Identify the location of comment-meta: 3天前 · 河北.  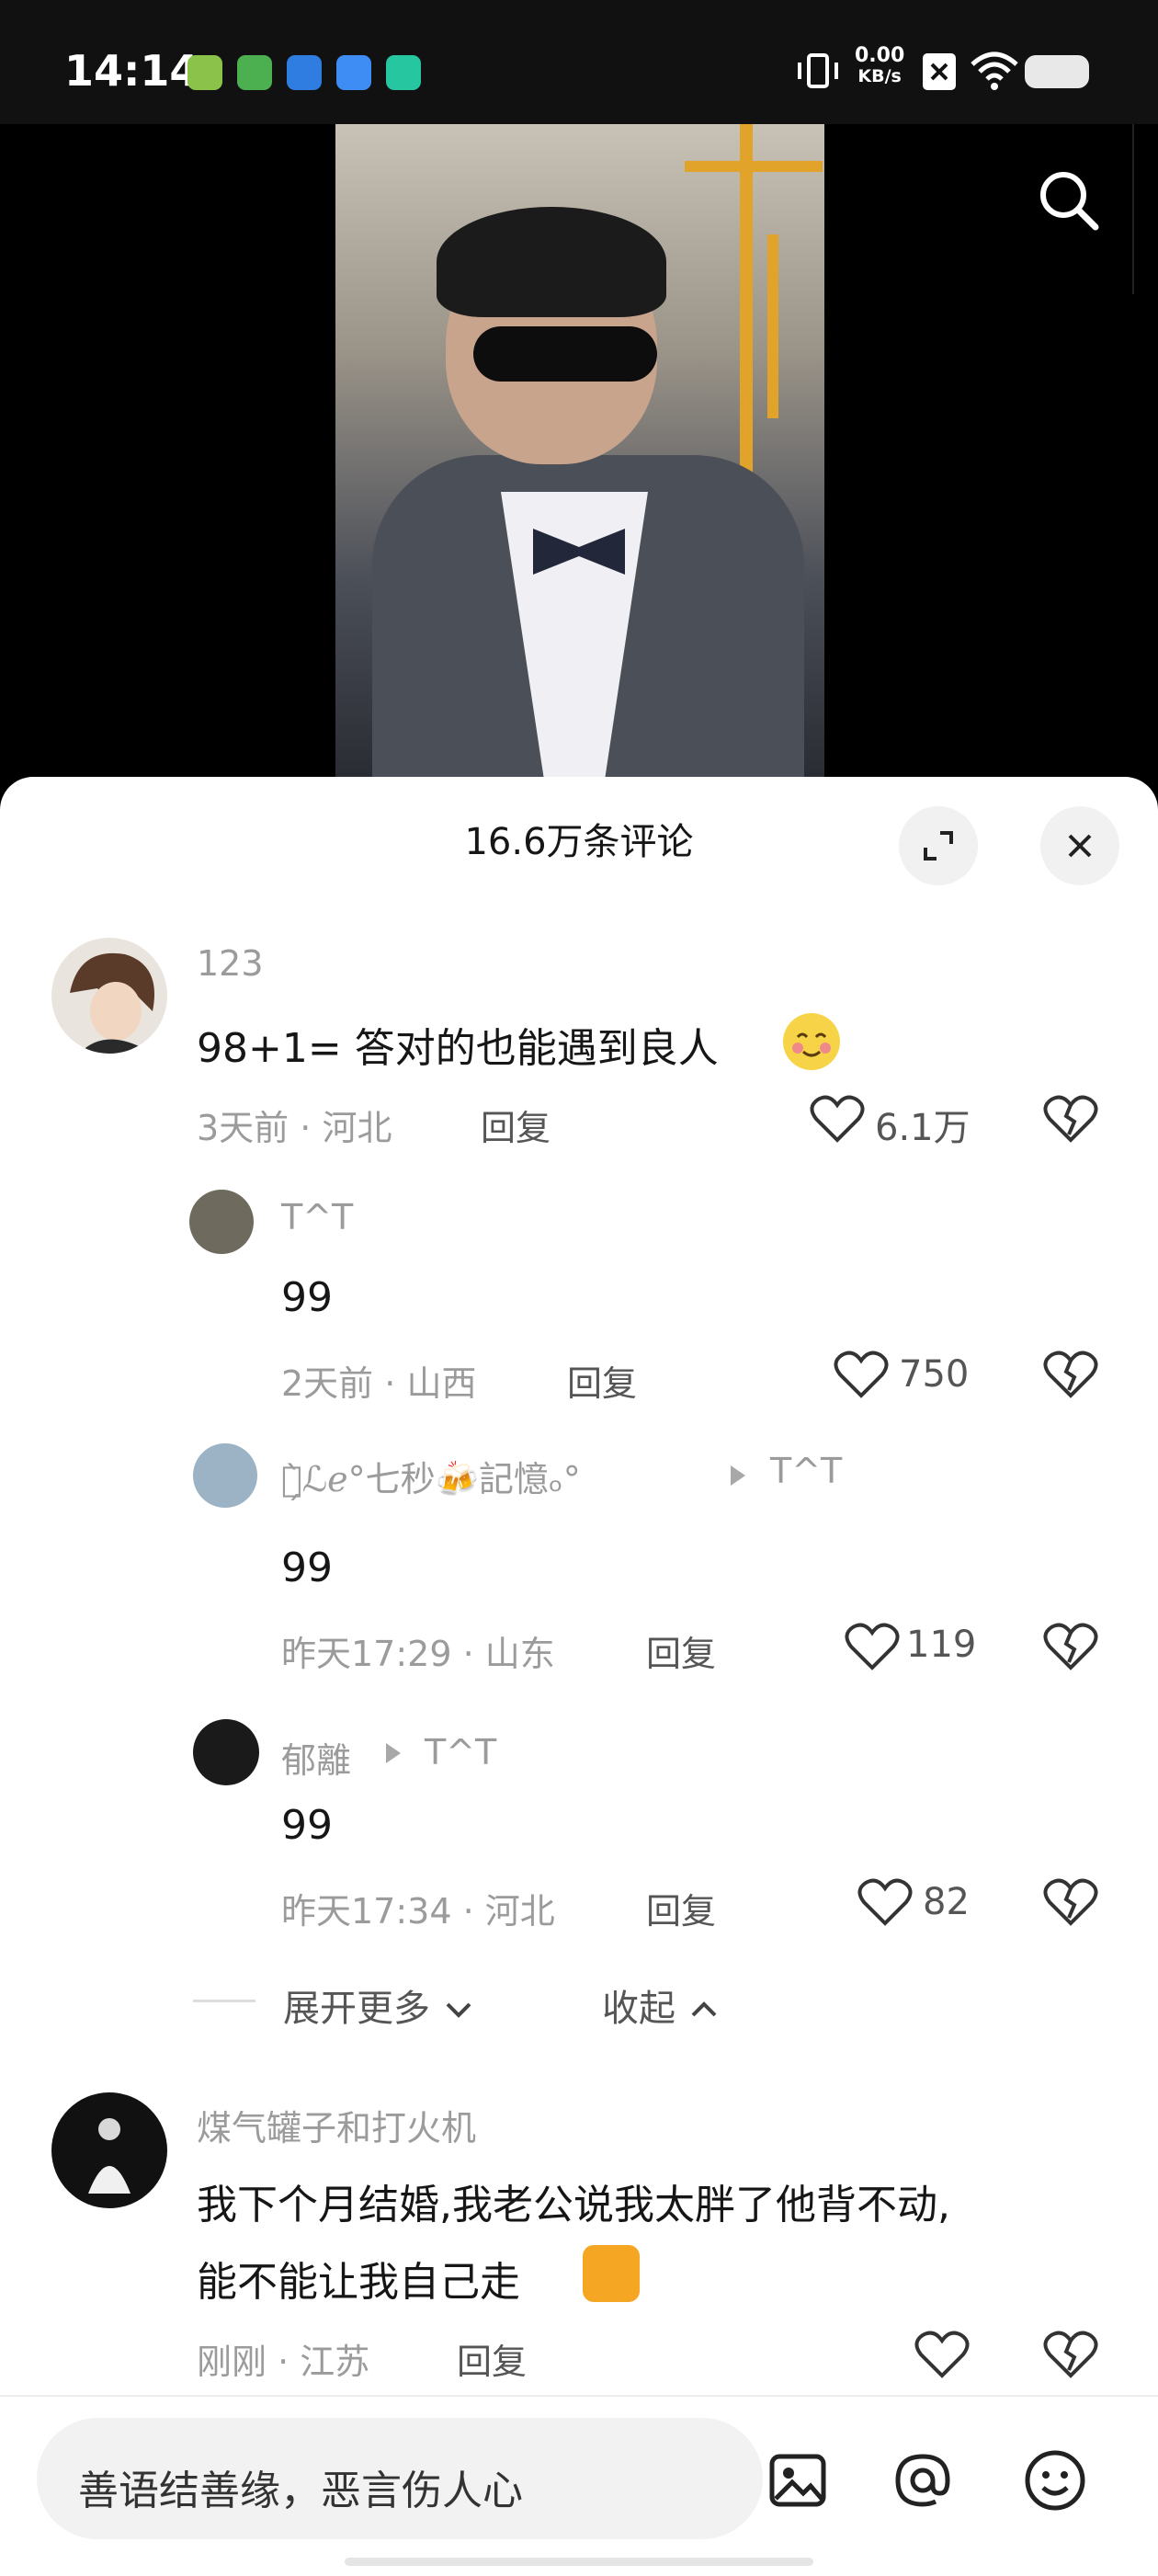
(294, 1128).